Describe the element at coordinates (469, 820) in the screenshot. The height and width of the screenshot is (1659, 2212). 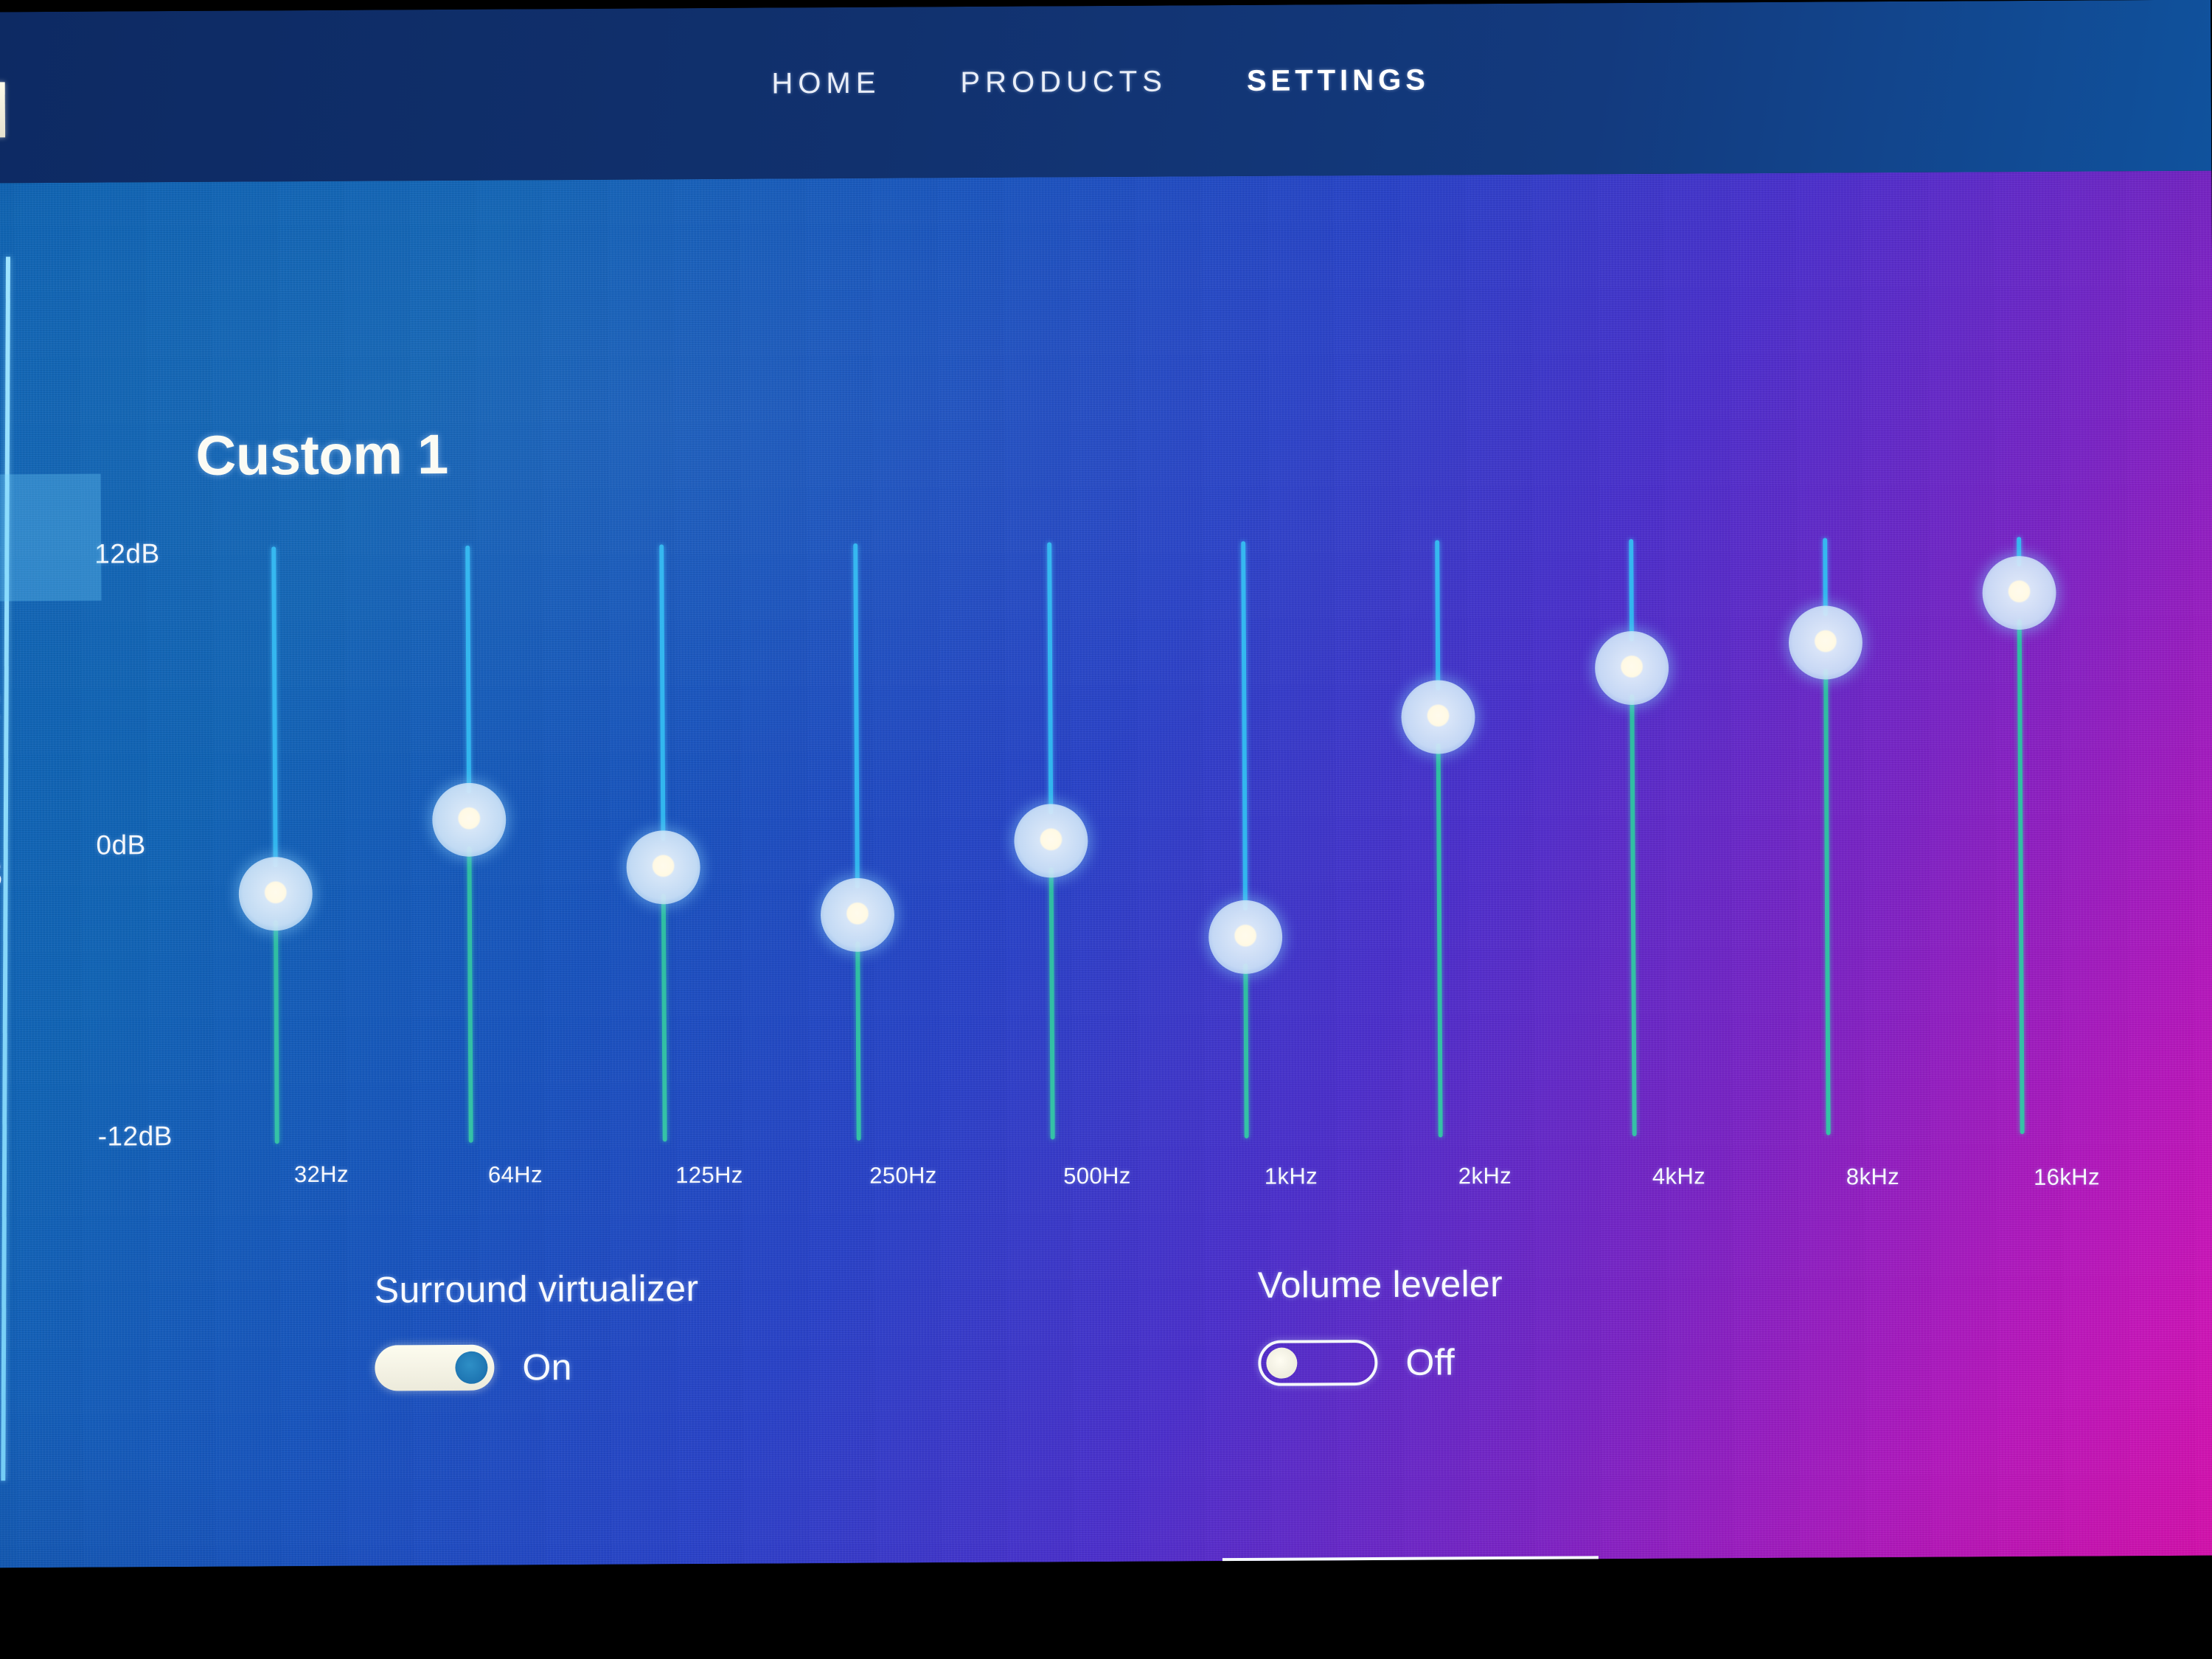
I see `eq-slider-knob-64hz` at that location.